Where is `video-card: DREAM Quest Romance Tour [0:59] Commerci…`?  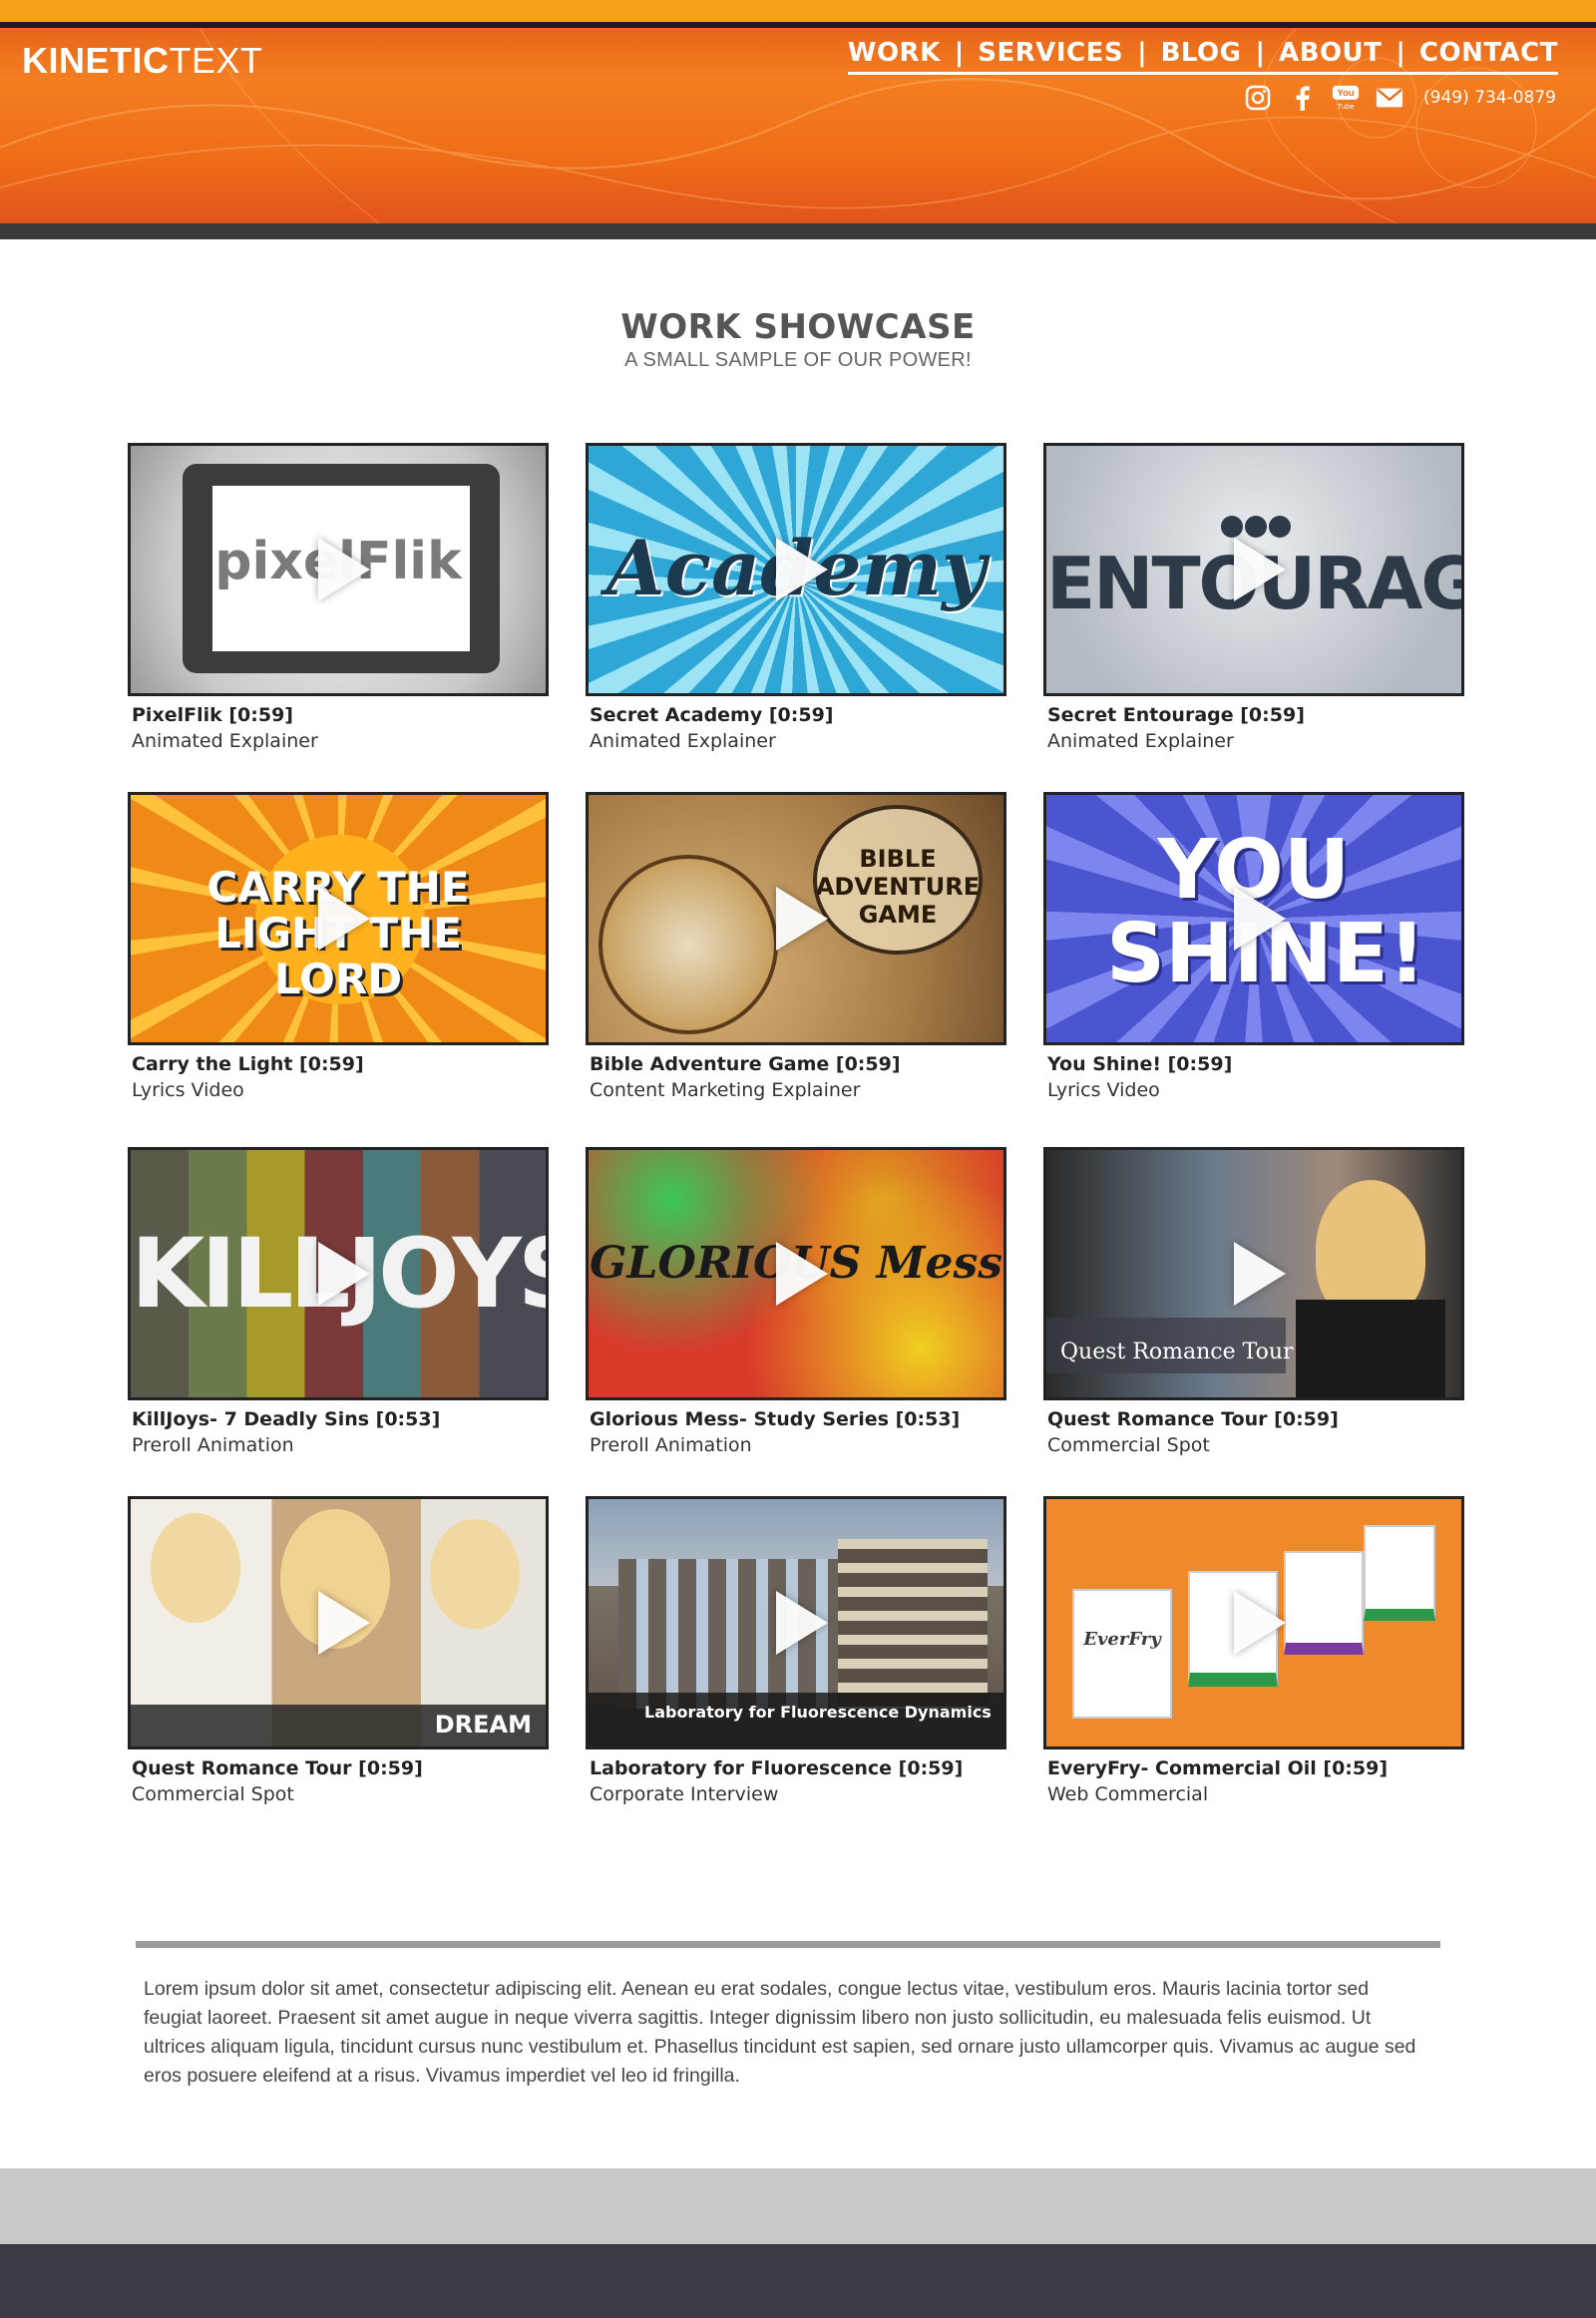 video-card: DREAM Quest Romance Tour [0:59] Commerci… is located at coordinates (338, 1650).